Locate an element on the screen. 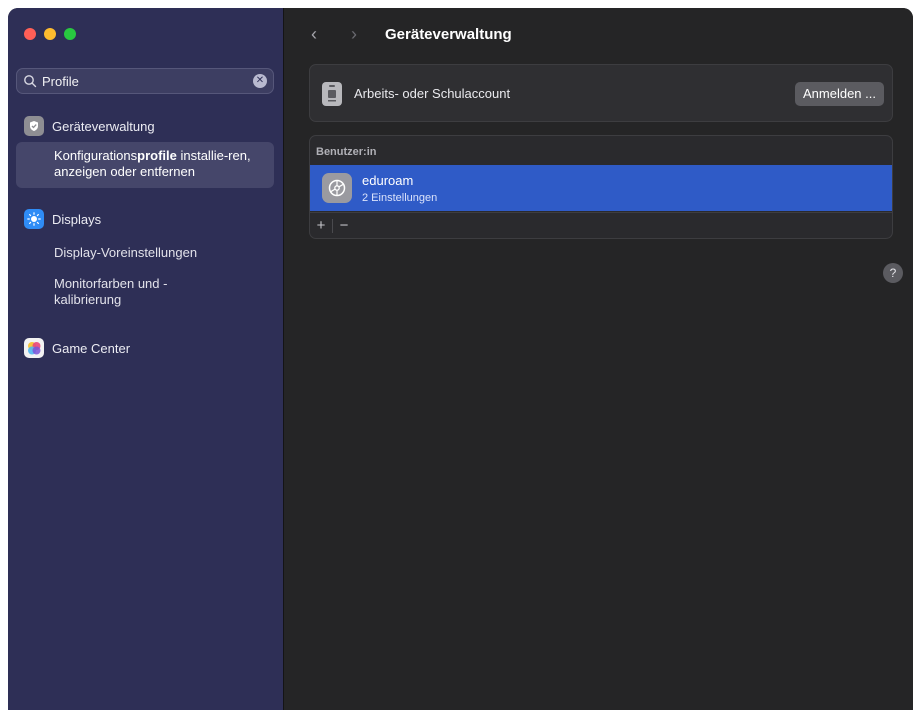  sidebar-item-label: Geräteverwaltung is located at coordinates (103, 126).